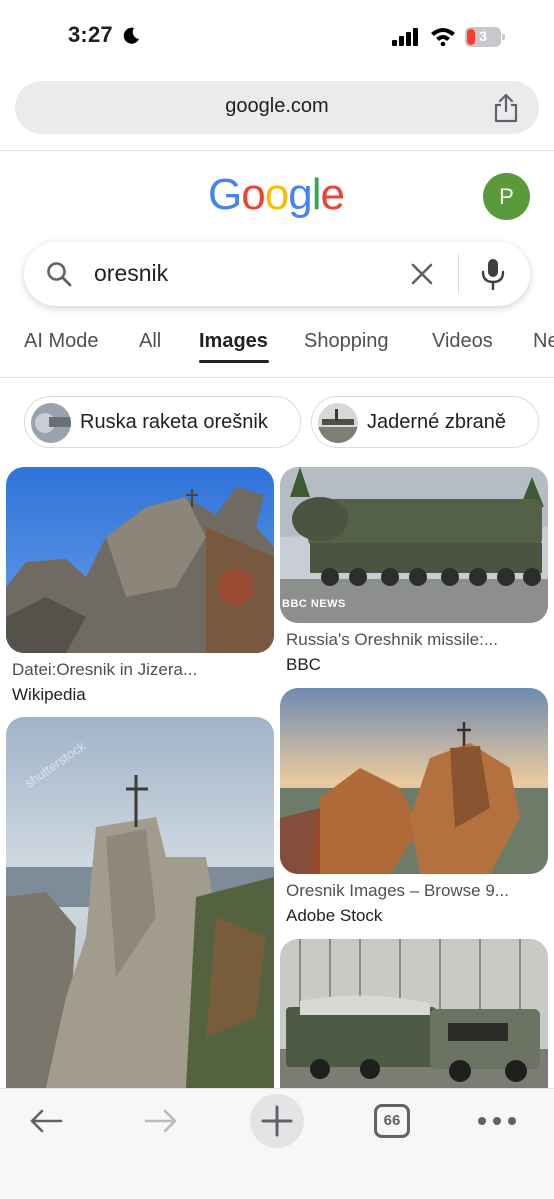 The width and height of the screenshot is (554, 1199). I want to click on new-tab-button, so click(277, 1121).